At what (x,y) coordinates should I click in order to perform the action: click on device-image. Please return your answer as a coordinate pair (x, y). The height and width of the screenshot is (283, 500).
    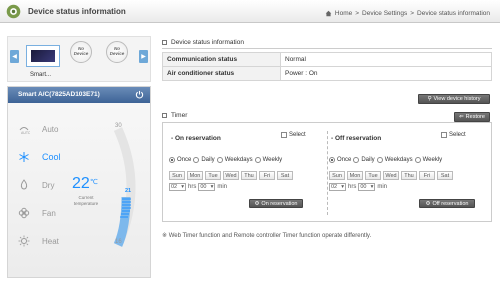
    Looking at the image, I should click on (43, 56).